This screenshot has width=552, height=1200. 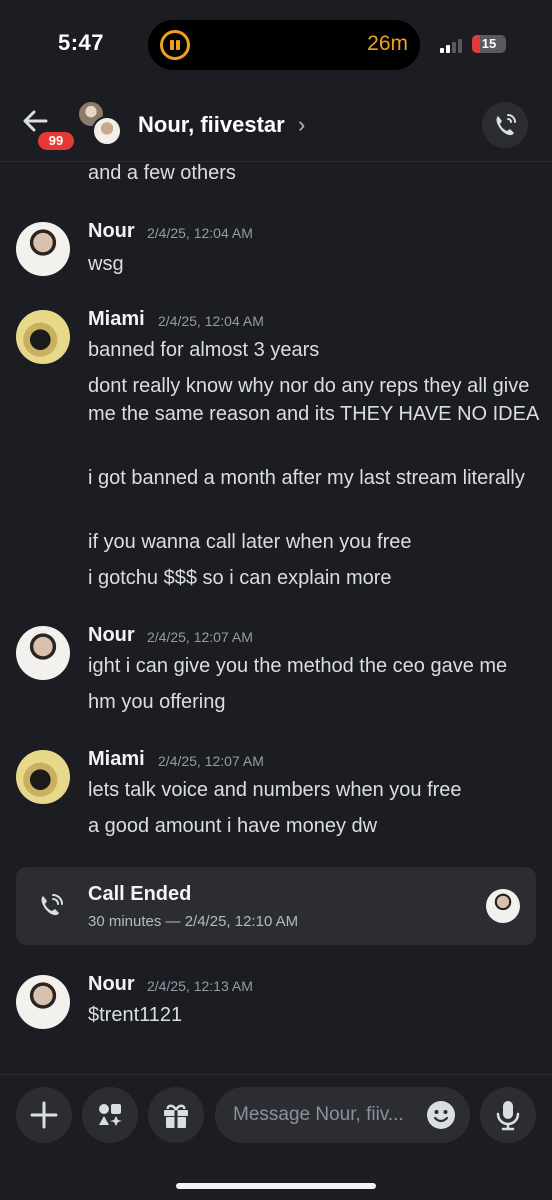 What do you see at coordinates (503, 906) in the screenshot?
I see `participant-avatar` at bounding box center [503, 906].